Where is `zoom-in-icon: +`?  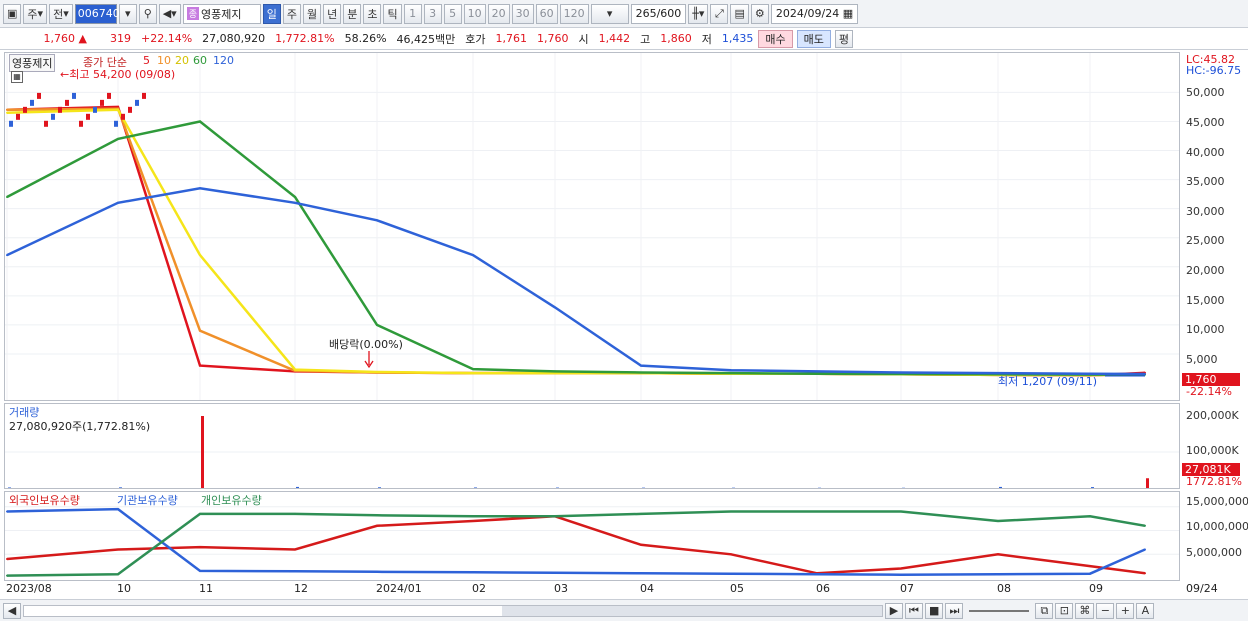
zoom-in-icon: + is located at coordinates (1125, 610).